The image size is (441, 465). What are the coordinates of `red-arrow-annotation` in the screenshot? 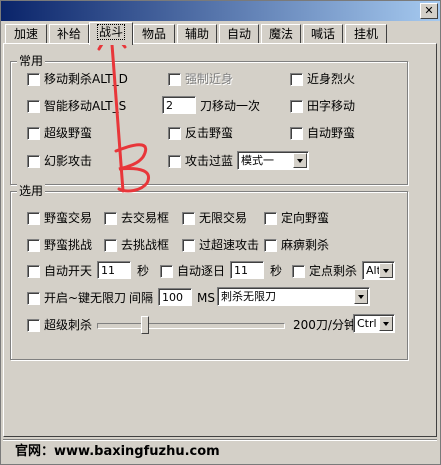 It's located at (123, 109).